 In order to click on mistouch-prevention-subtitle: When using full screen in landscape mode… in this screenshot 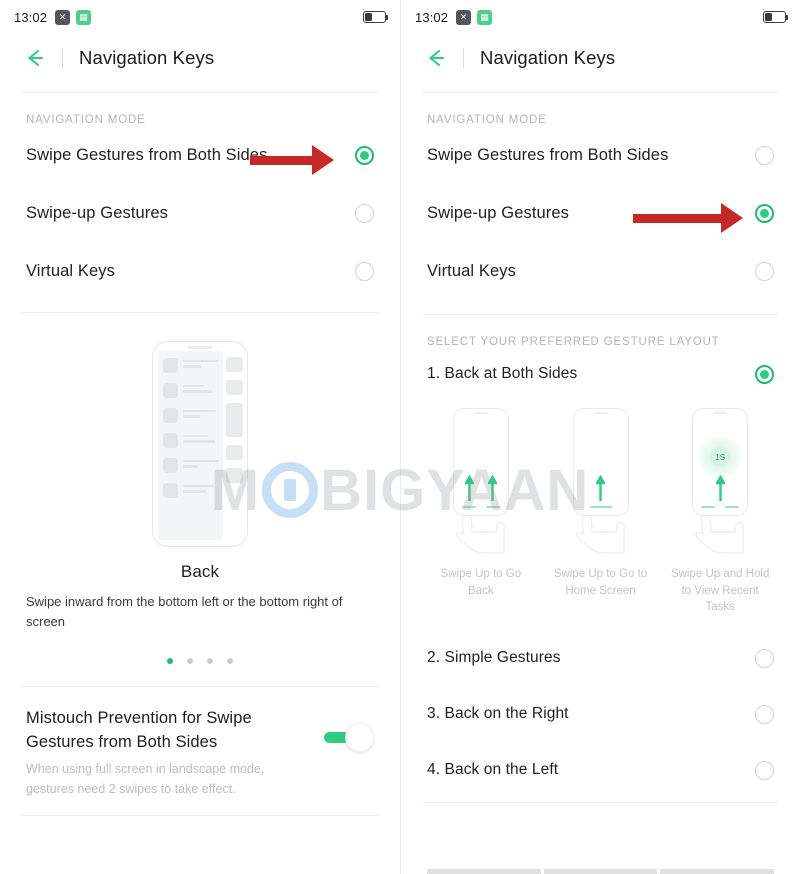, I will do `click(145, 779)`.